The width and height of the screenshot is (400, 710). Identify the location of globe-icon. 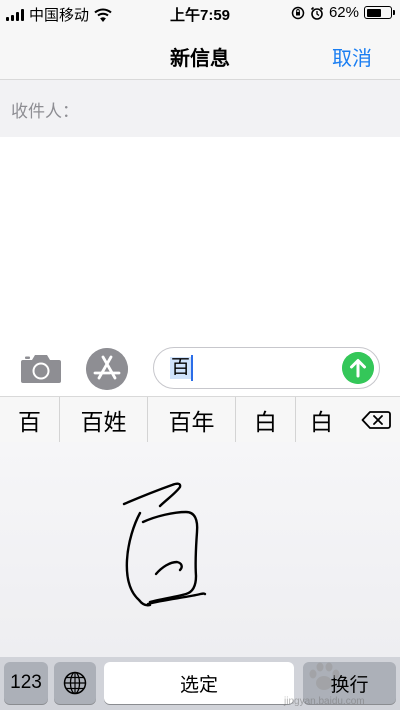
(75, 683).